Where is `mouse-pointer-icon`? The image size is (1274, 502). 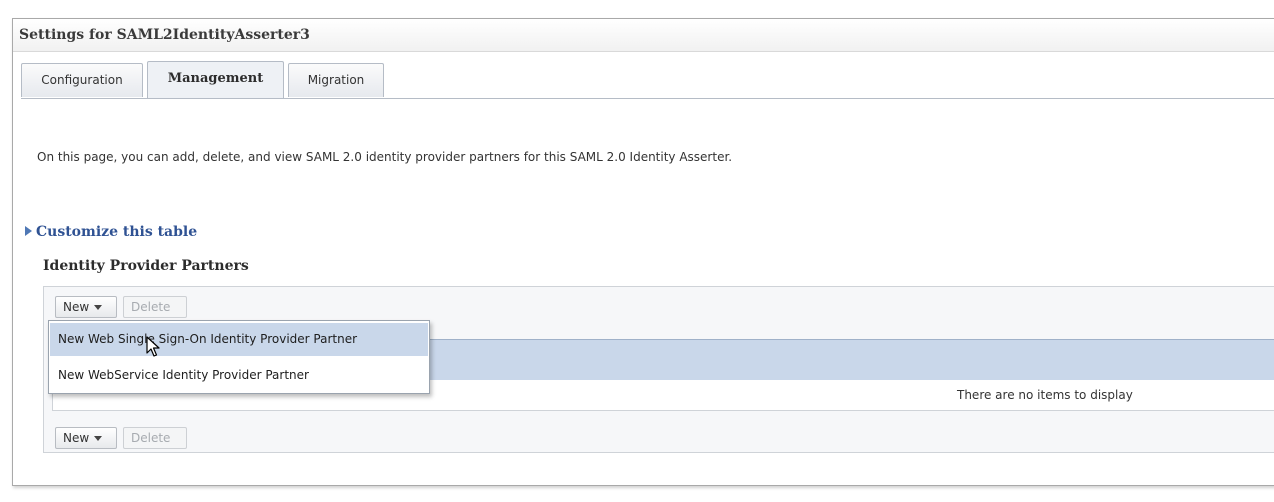
mouse-pointer-icon is located at coordinates (153, 346).